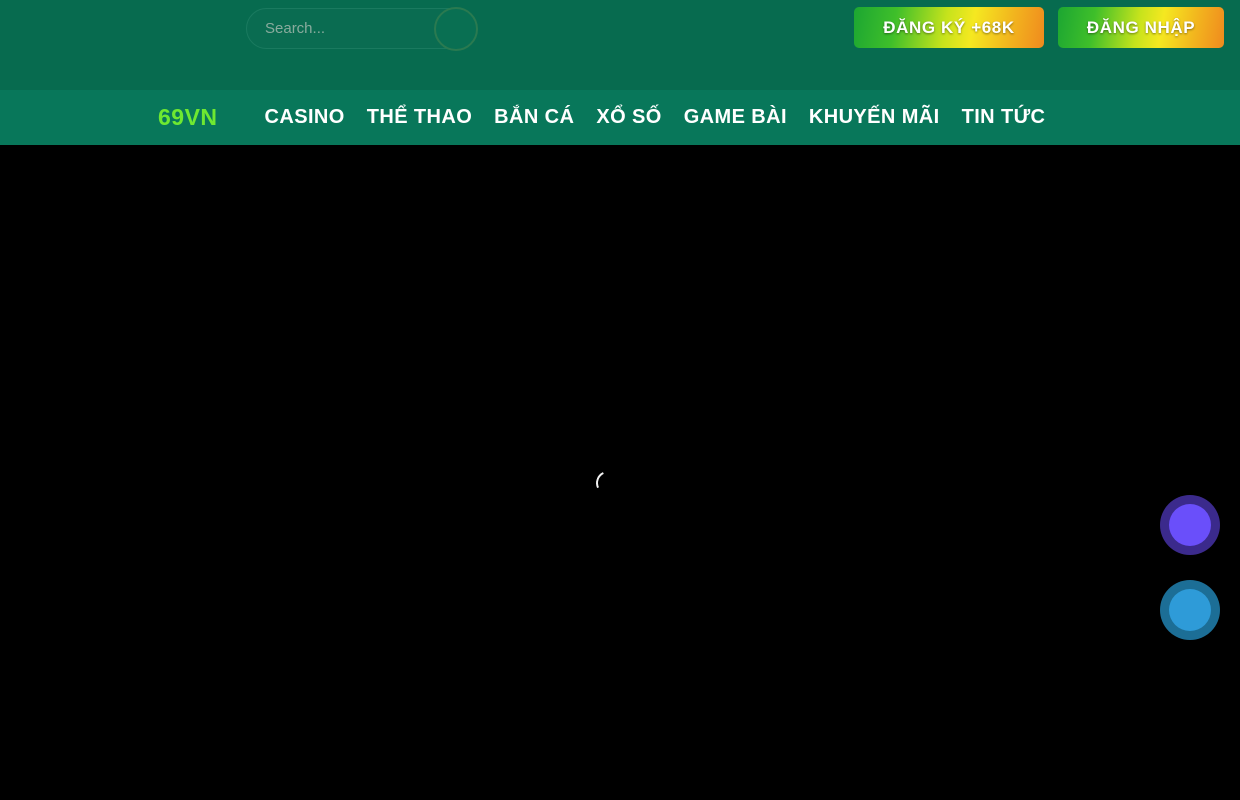 The width and height of the screenshot is (1240, 800). Describe the element at coordinates (305, 117) in the screenshot. I see `nav-item-casino: CASINO` at that location.